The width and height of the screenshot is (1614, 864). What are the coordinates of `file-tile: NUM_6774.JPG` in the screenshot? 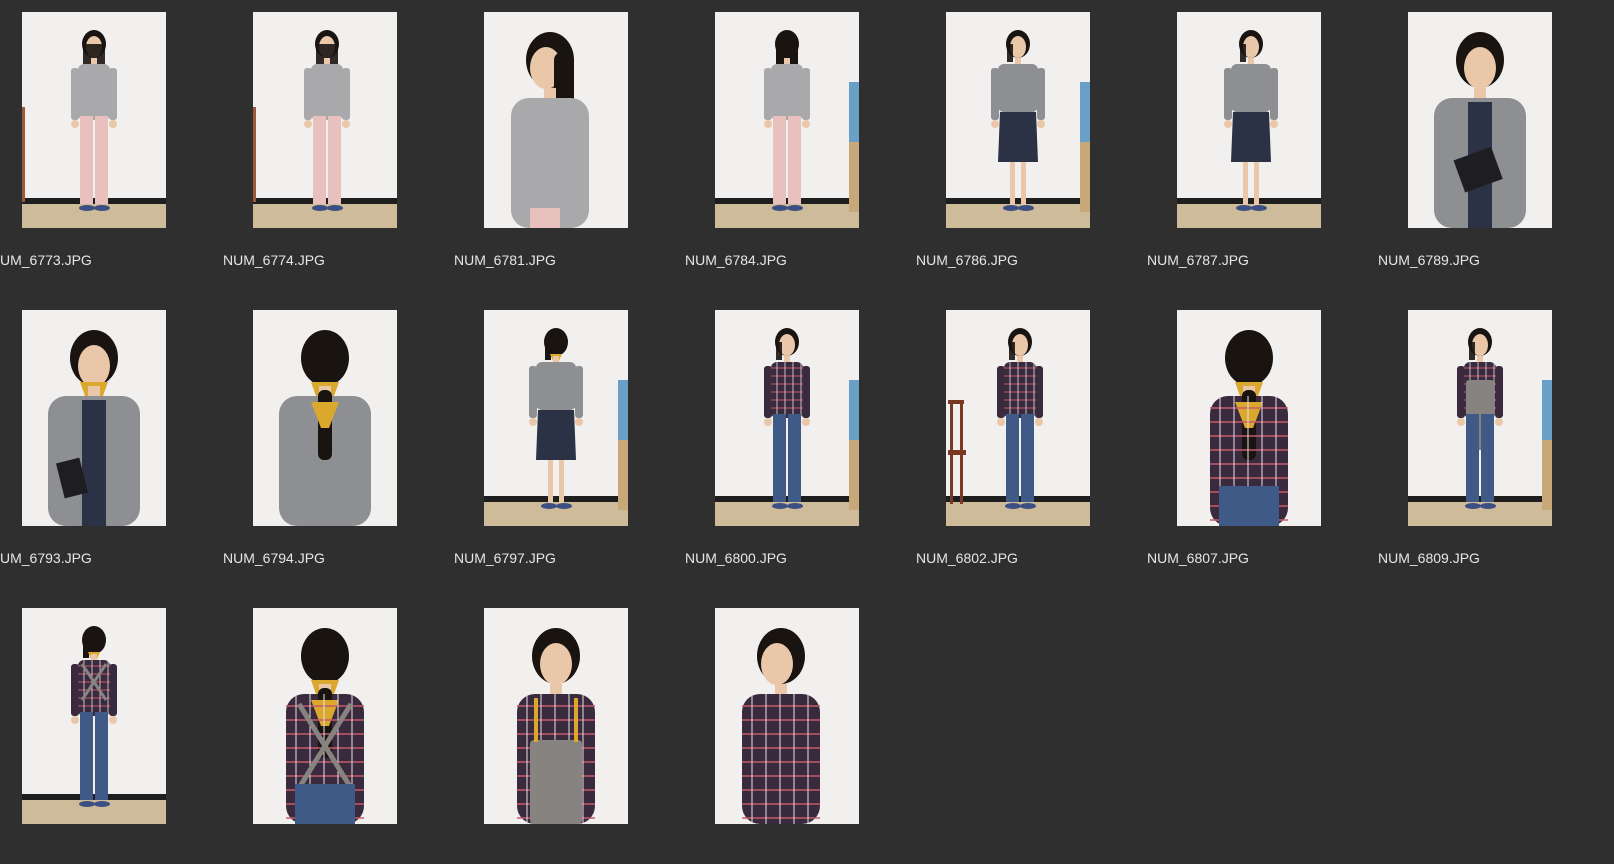 It's located at (346, 150).